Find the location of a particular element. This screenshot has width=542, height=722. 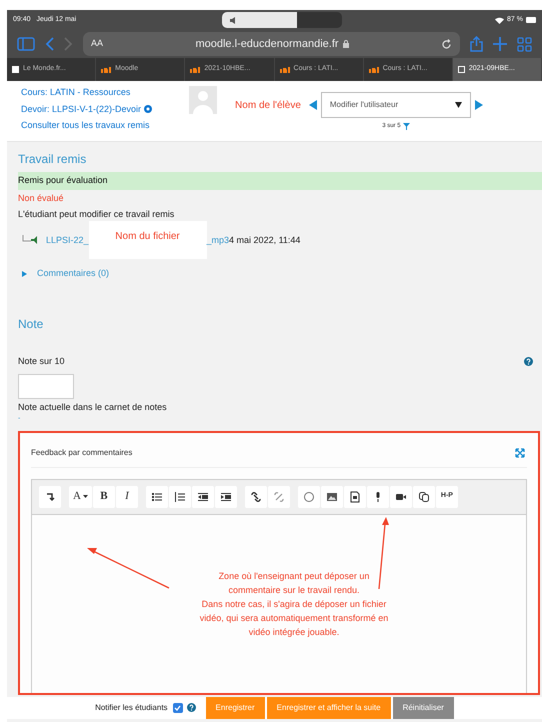

filter-icon is located at coordinates (406, 126).